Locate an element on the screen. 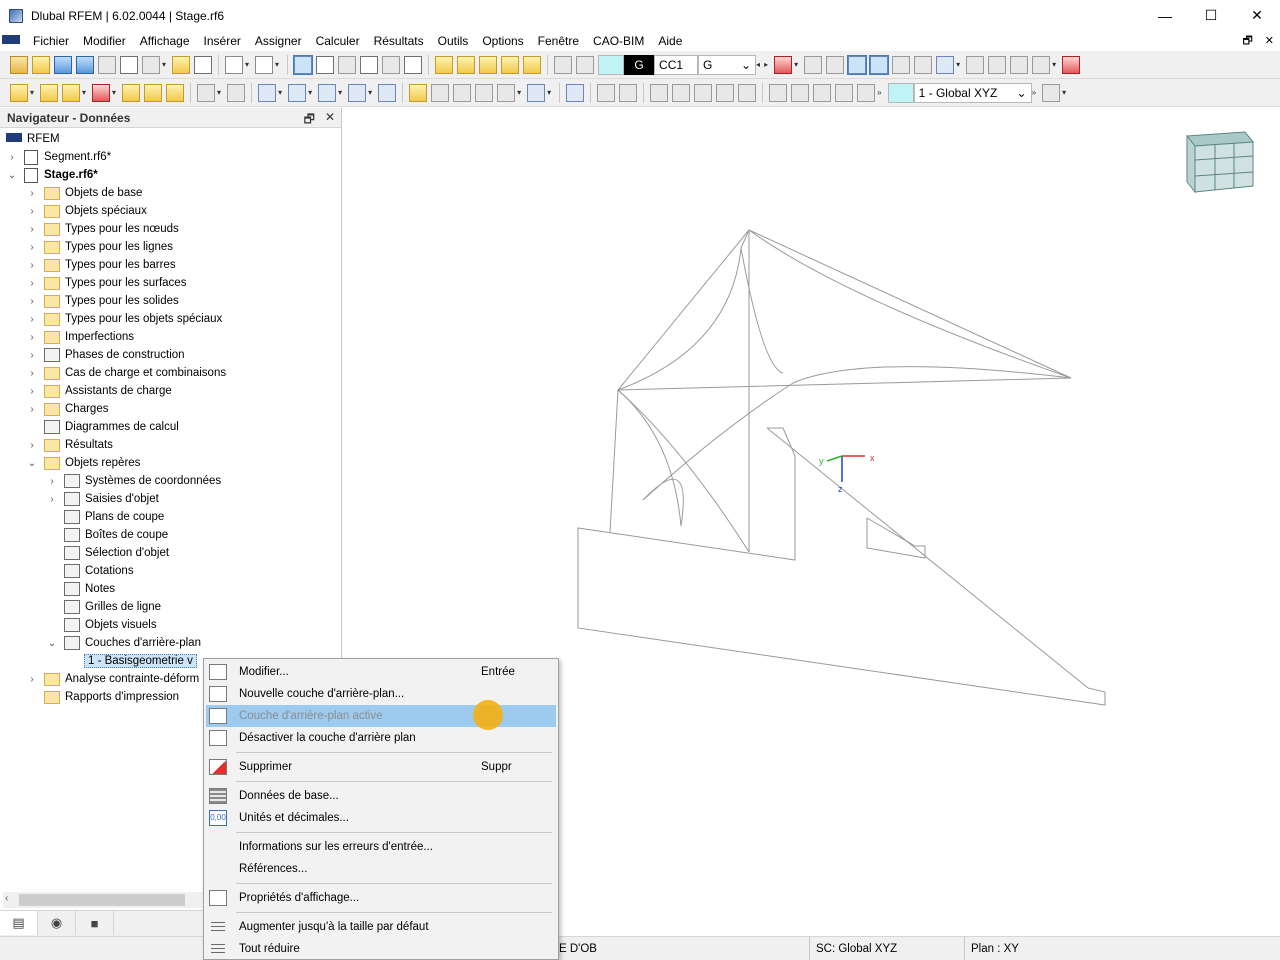  cloud-icon is located at coordinates (85, 65).